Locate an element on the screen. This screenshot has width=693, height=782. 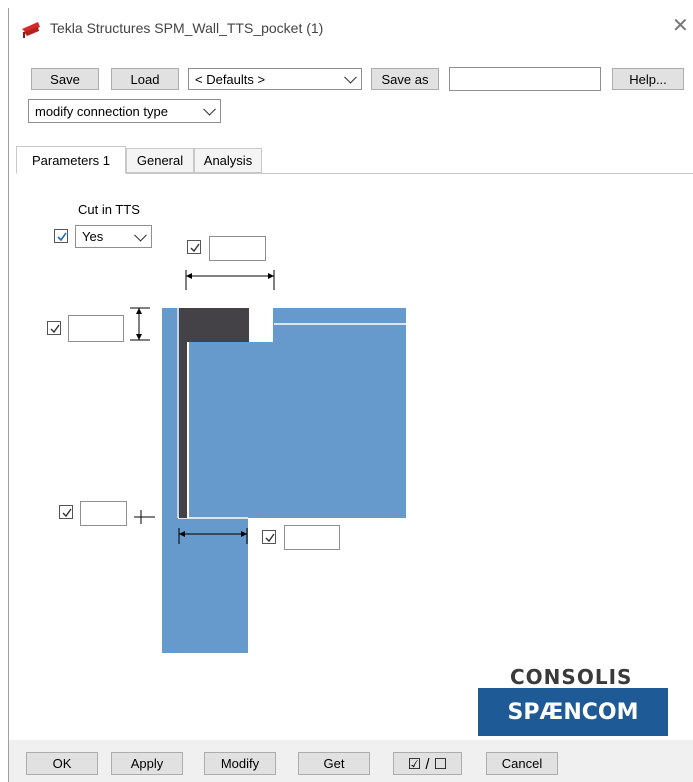
pocket-cut is located at coordinates (214, 325).